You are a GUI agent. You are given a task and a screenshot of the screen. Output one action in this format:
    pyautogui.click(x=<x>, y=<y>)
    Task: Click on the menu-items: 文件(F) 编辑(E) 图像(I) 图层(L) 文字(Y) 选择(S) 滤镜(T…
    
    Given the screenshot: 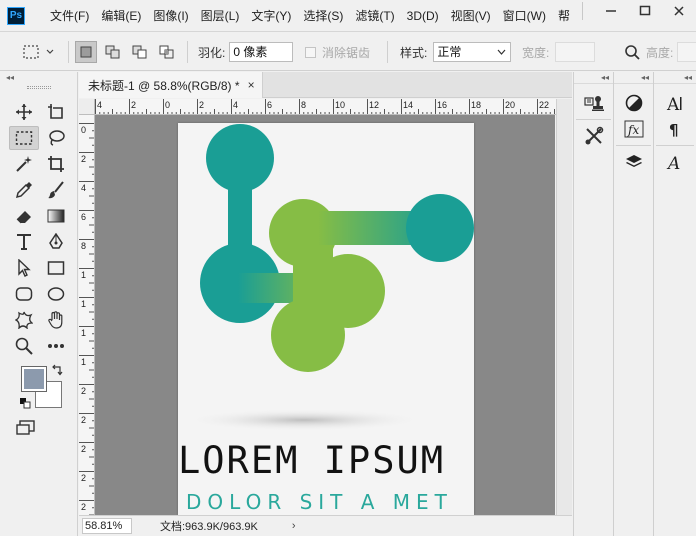 What is the action you would take?
    pyautogui.click(x=310, y=16)
    